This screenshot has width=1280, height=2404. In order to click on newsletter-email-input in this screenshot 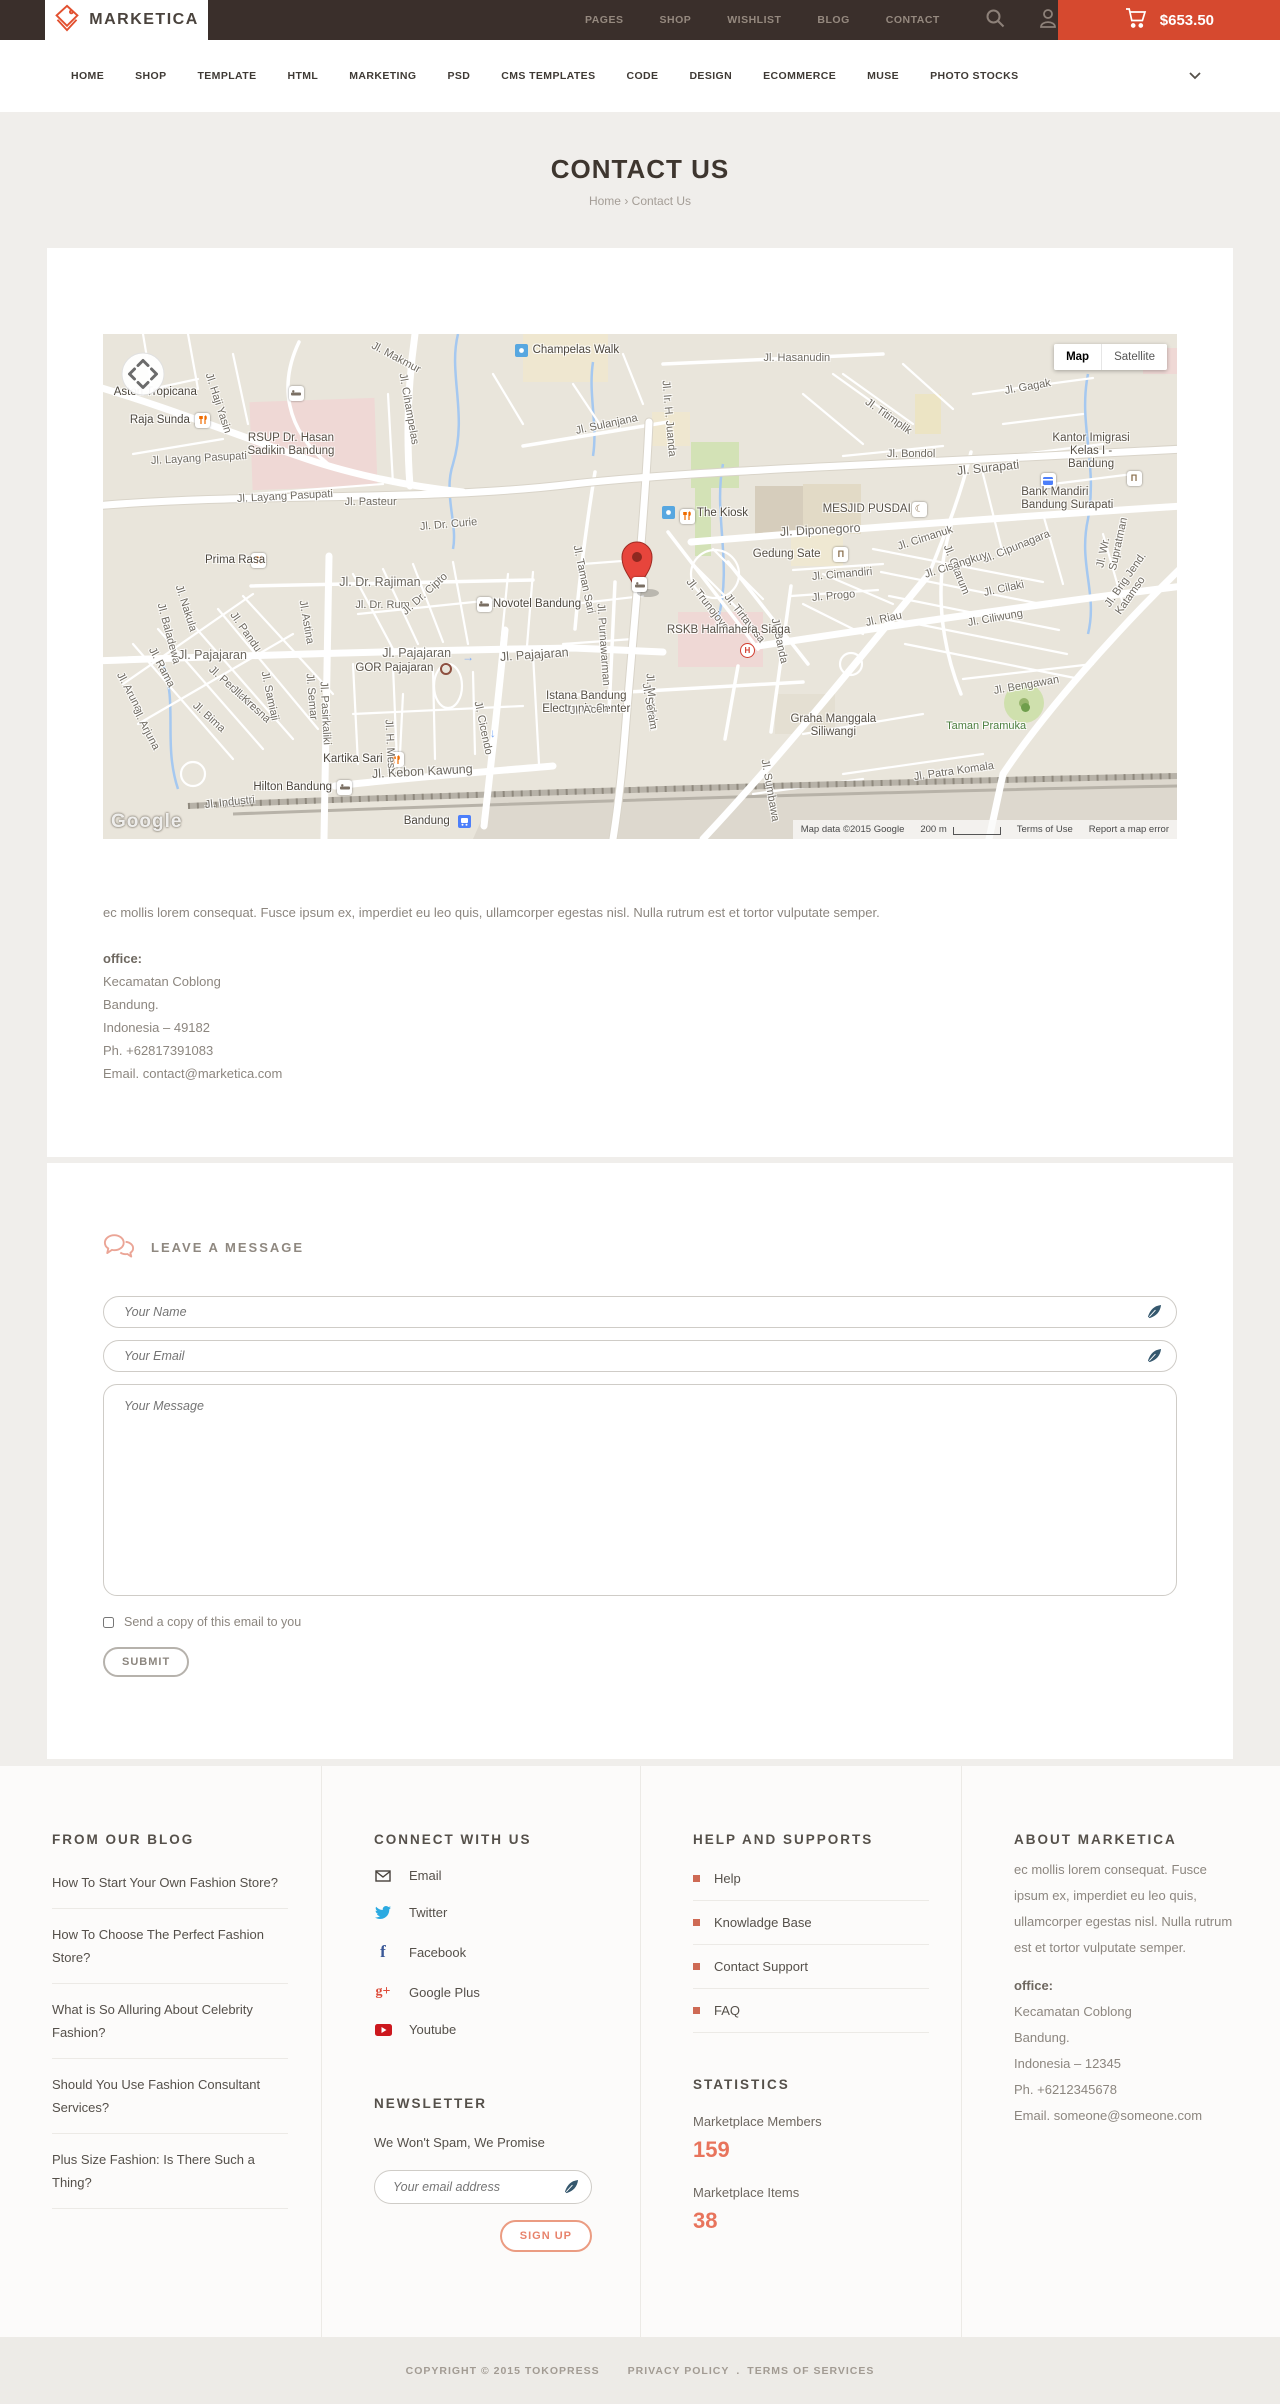, I will do `click(483, 2187)`.